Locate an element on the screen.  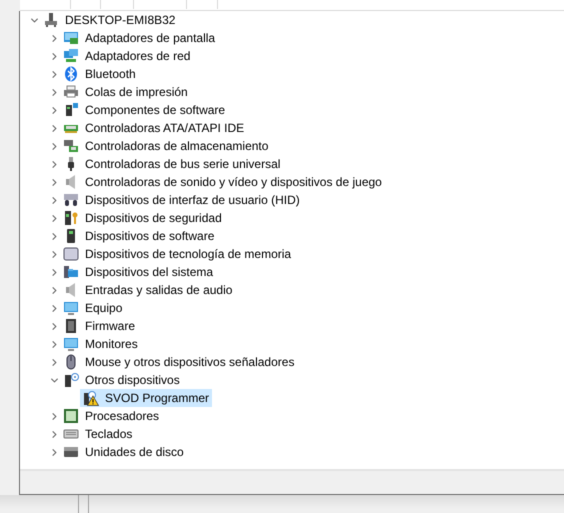
tree-item: Mouse y otros dispositivos señaladores is located at coordinates (179, 362).